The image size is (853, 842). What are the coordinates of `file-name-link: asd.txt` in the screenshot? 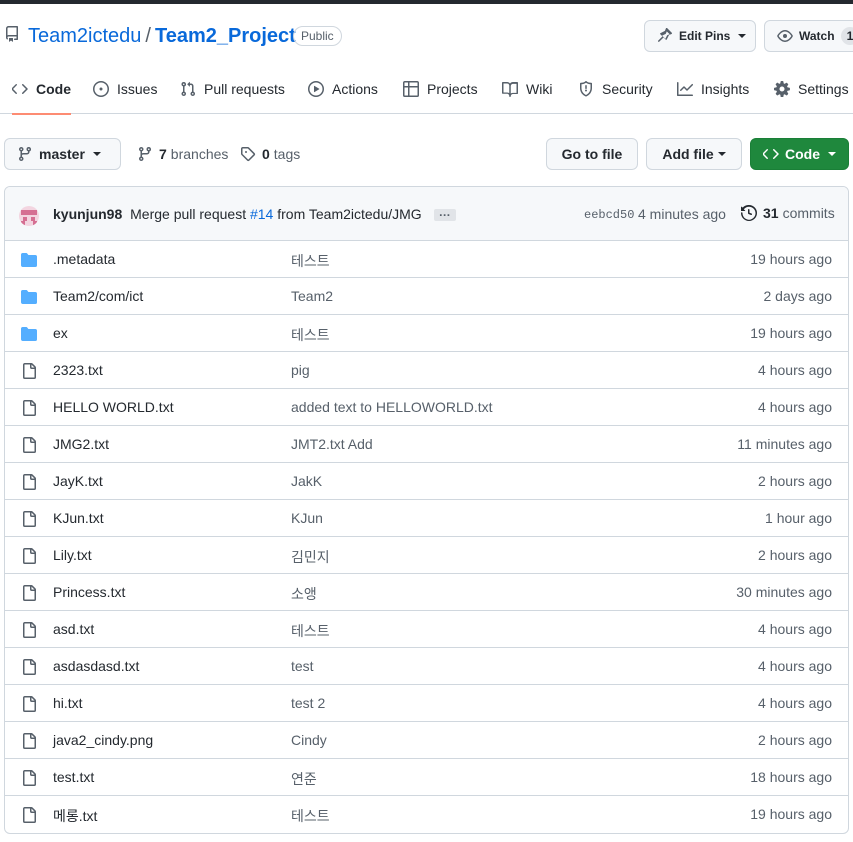 It's located at (73, 629).